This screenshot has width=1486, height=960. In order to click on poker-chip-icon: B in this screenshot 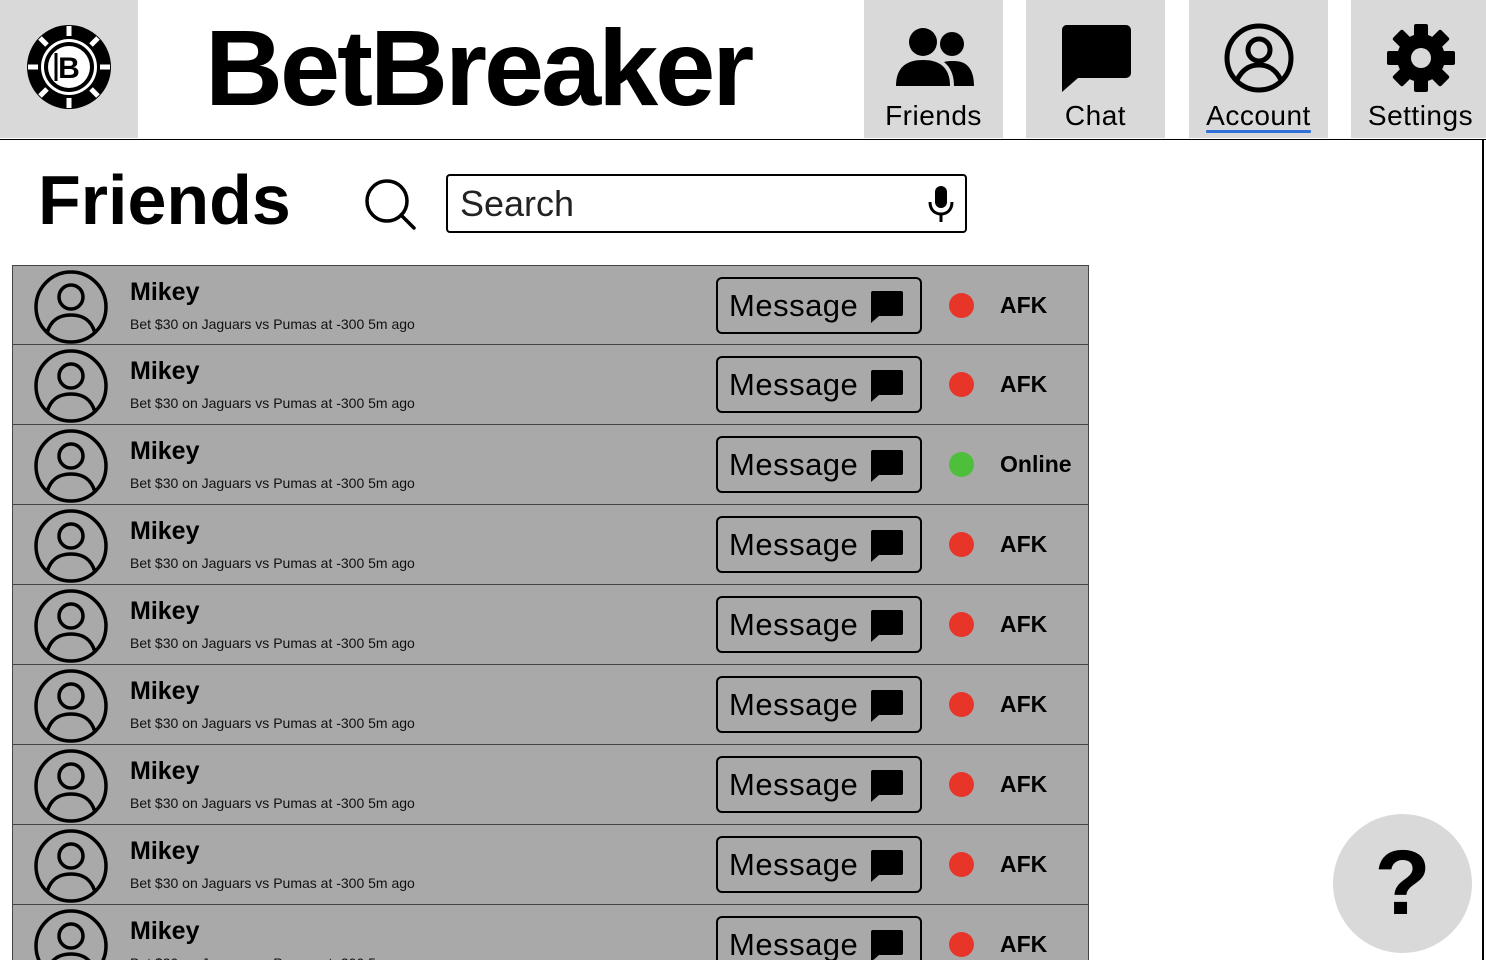, I will do `click(69, 69)`.